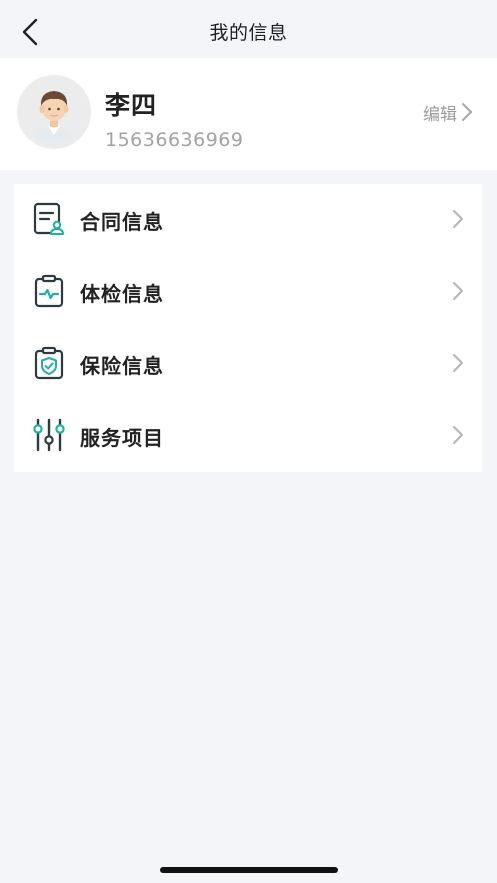  What do you see at coordinates (248, 364) in the screenshot?
I see `menu-item-insurance: 保险信息` at bounding box center [248, 364].